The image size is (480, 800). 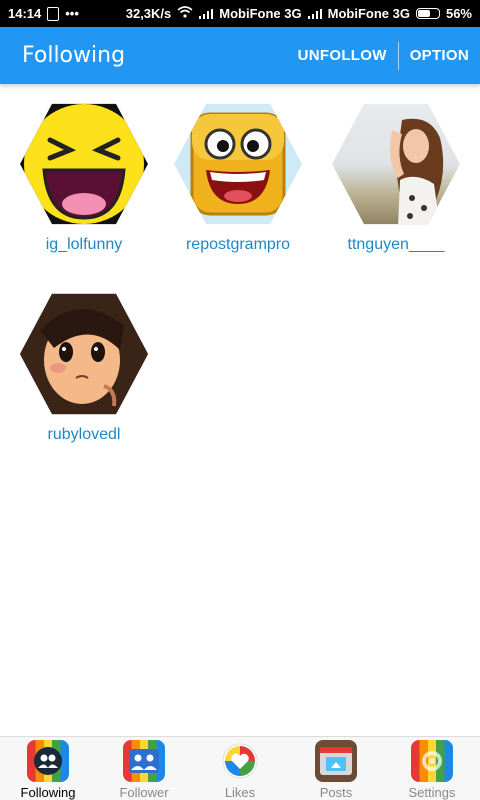 I want to click on bottom-nav: Following Follower Likes Posts Settings, so click(x=240, y=768).